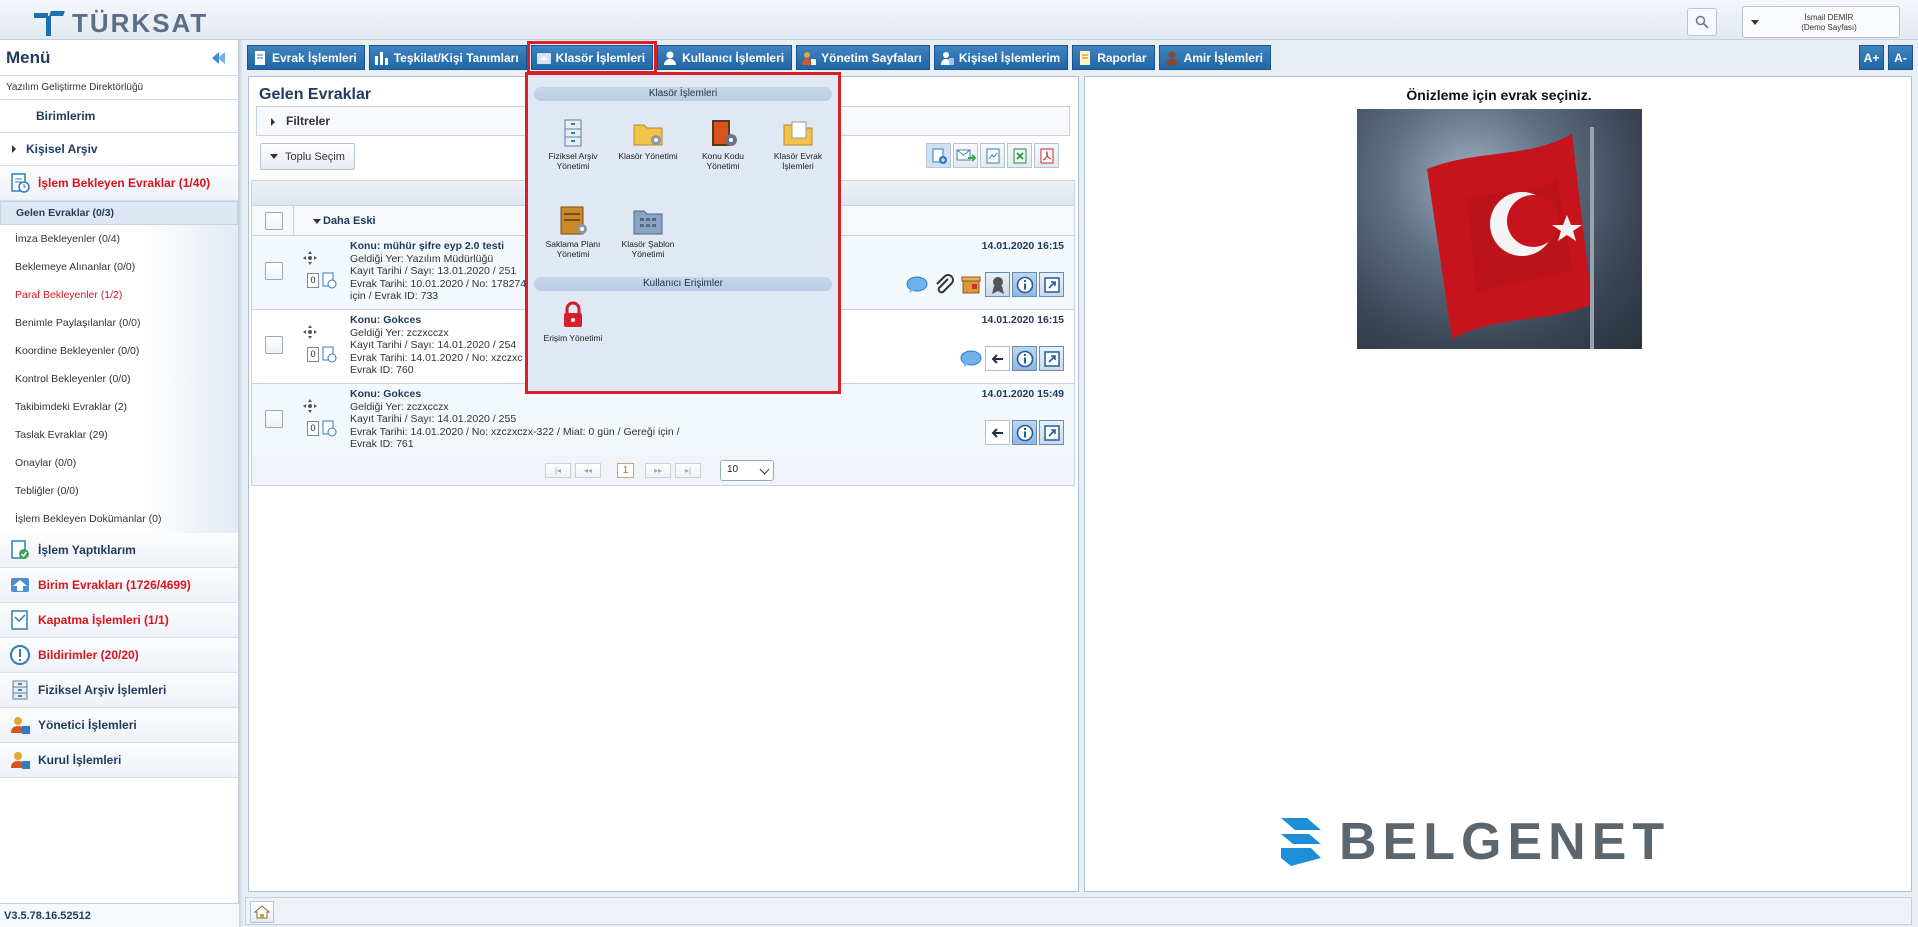 This screenshot has width=1918, height=927. What do you see at coordinates (119, 620) in the screenshot?
I see `sidebar-item-kapatma-islemleri: Kapatma İşlemleri (1/1)` at bounding box center [119, 620].